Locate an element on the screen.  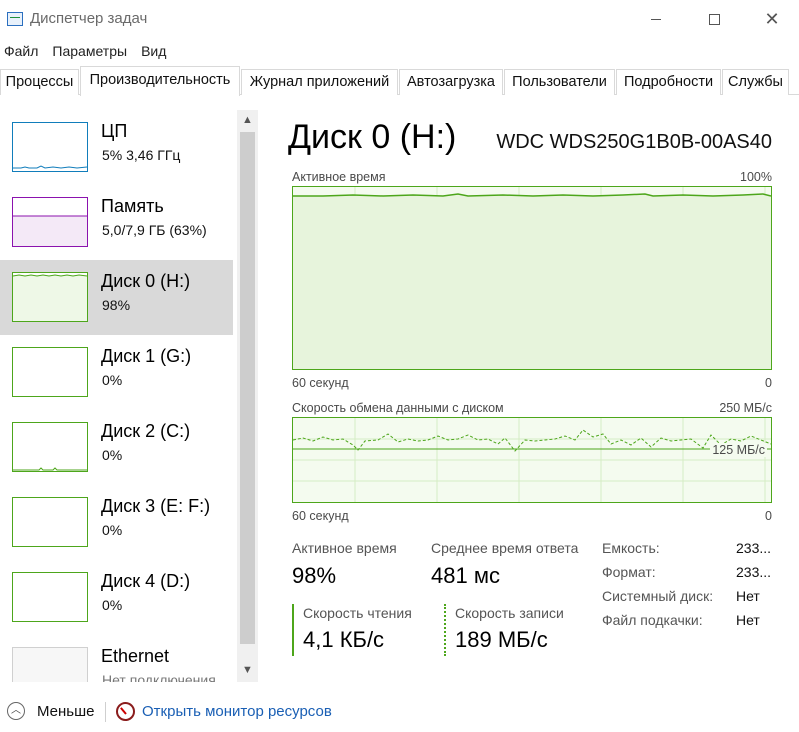
tab-app-history: Журнал приложений is located at coordinates (319, 82).